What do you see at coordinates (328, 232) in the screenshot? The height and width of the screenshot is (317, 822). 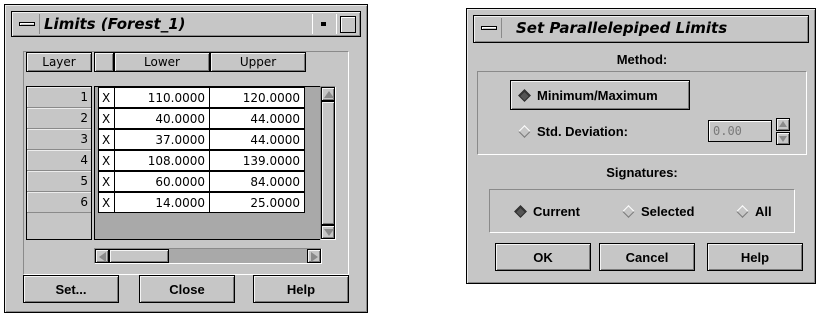 I see `scroll-down-arrow-icon` at bounding box center [328, 232].